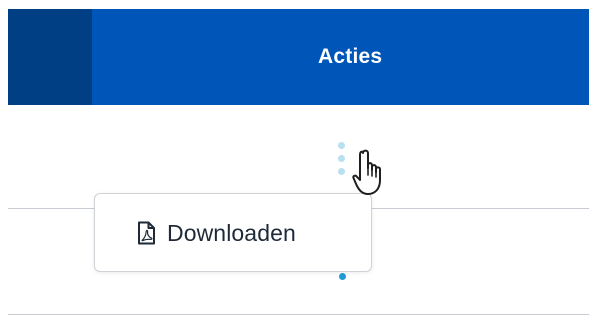 This screenshot has height=315, width=589. I want to click on row-actions-trigger, so click(342, 162).